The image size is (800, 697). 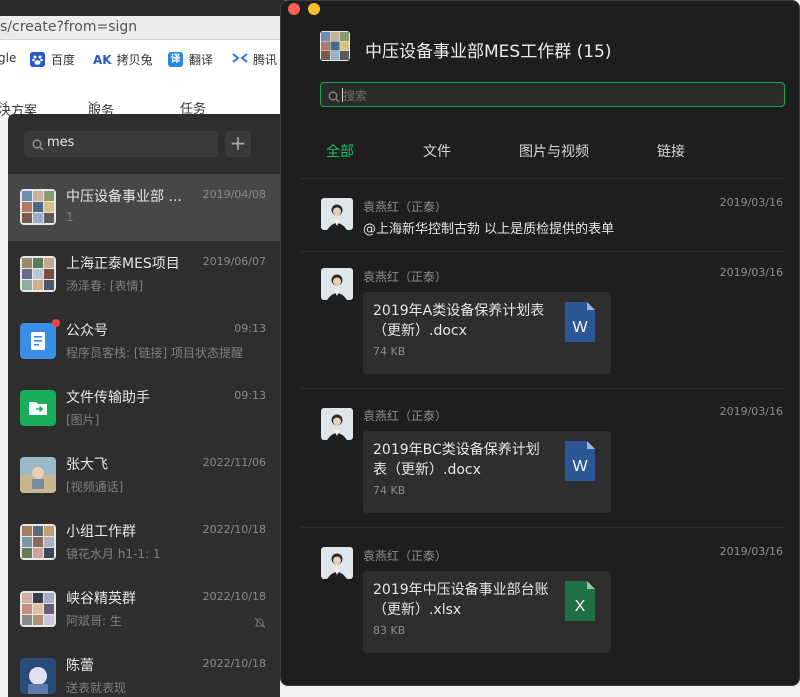 What do you see at coordinates (52, 59) in the screenshot?
I see `bookmark-baidu: 百度` at bounding box center [52, 59].